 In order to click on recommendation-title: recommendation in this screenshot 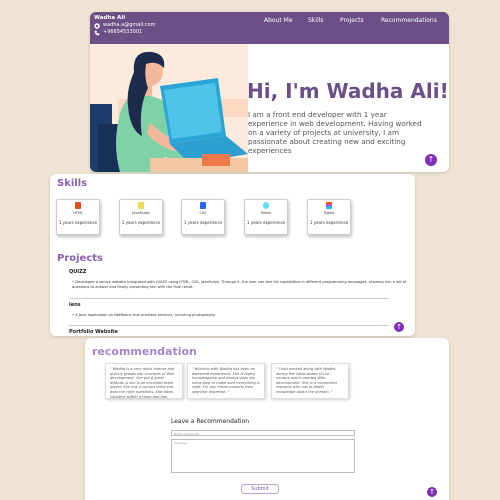, I will do `click(144, 351)`.